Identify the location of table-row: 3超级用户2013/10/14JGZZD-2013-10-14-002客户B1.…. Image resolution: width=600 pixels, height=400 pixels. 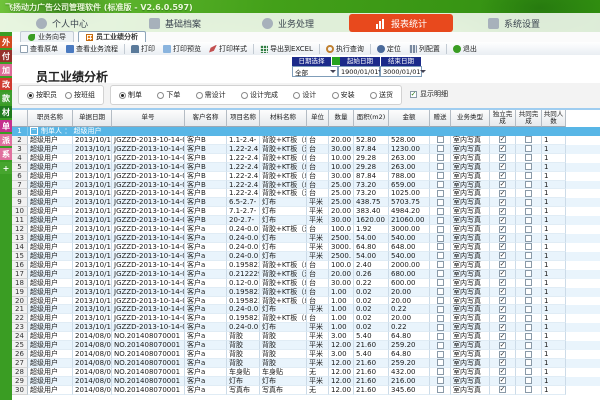
(306, 149).